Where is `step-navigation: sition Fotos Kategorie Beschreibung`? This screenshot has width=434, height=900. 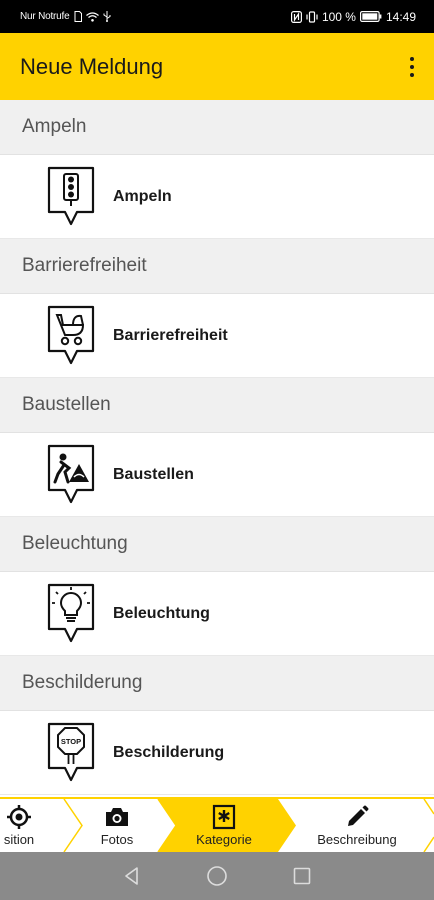 step-navigation: sition Fotos Kategorie Beschreibung is located at coordinates (217, 824).